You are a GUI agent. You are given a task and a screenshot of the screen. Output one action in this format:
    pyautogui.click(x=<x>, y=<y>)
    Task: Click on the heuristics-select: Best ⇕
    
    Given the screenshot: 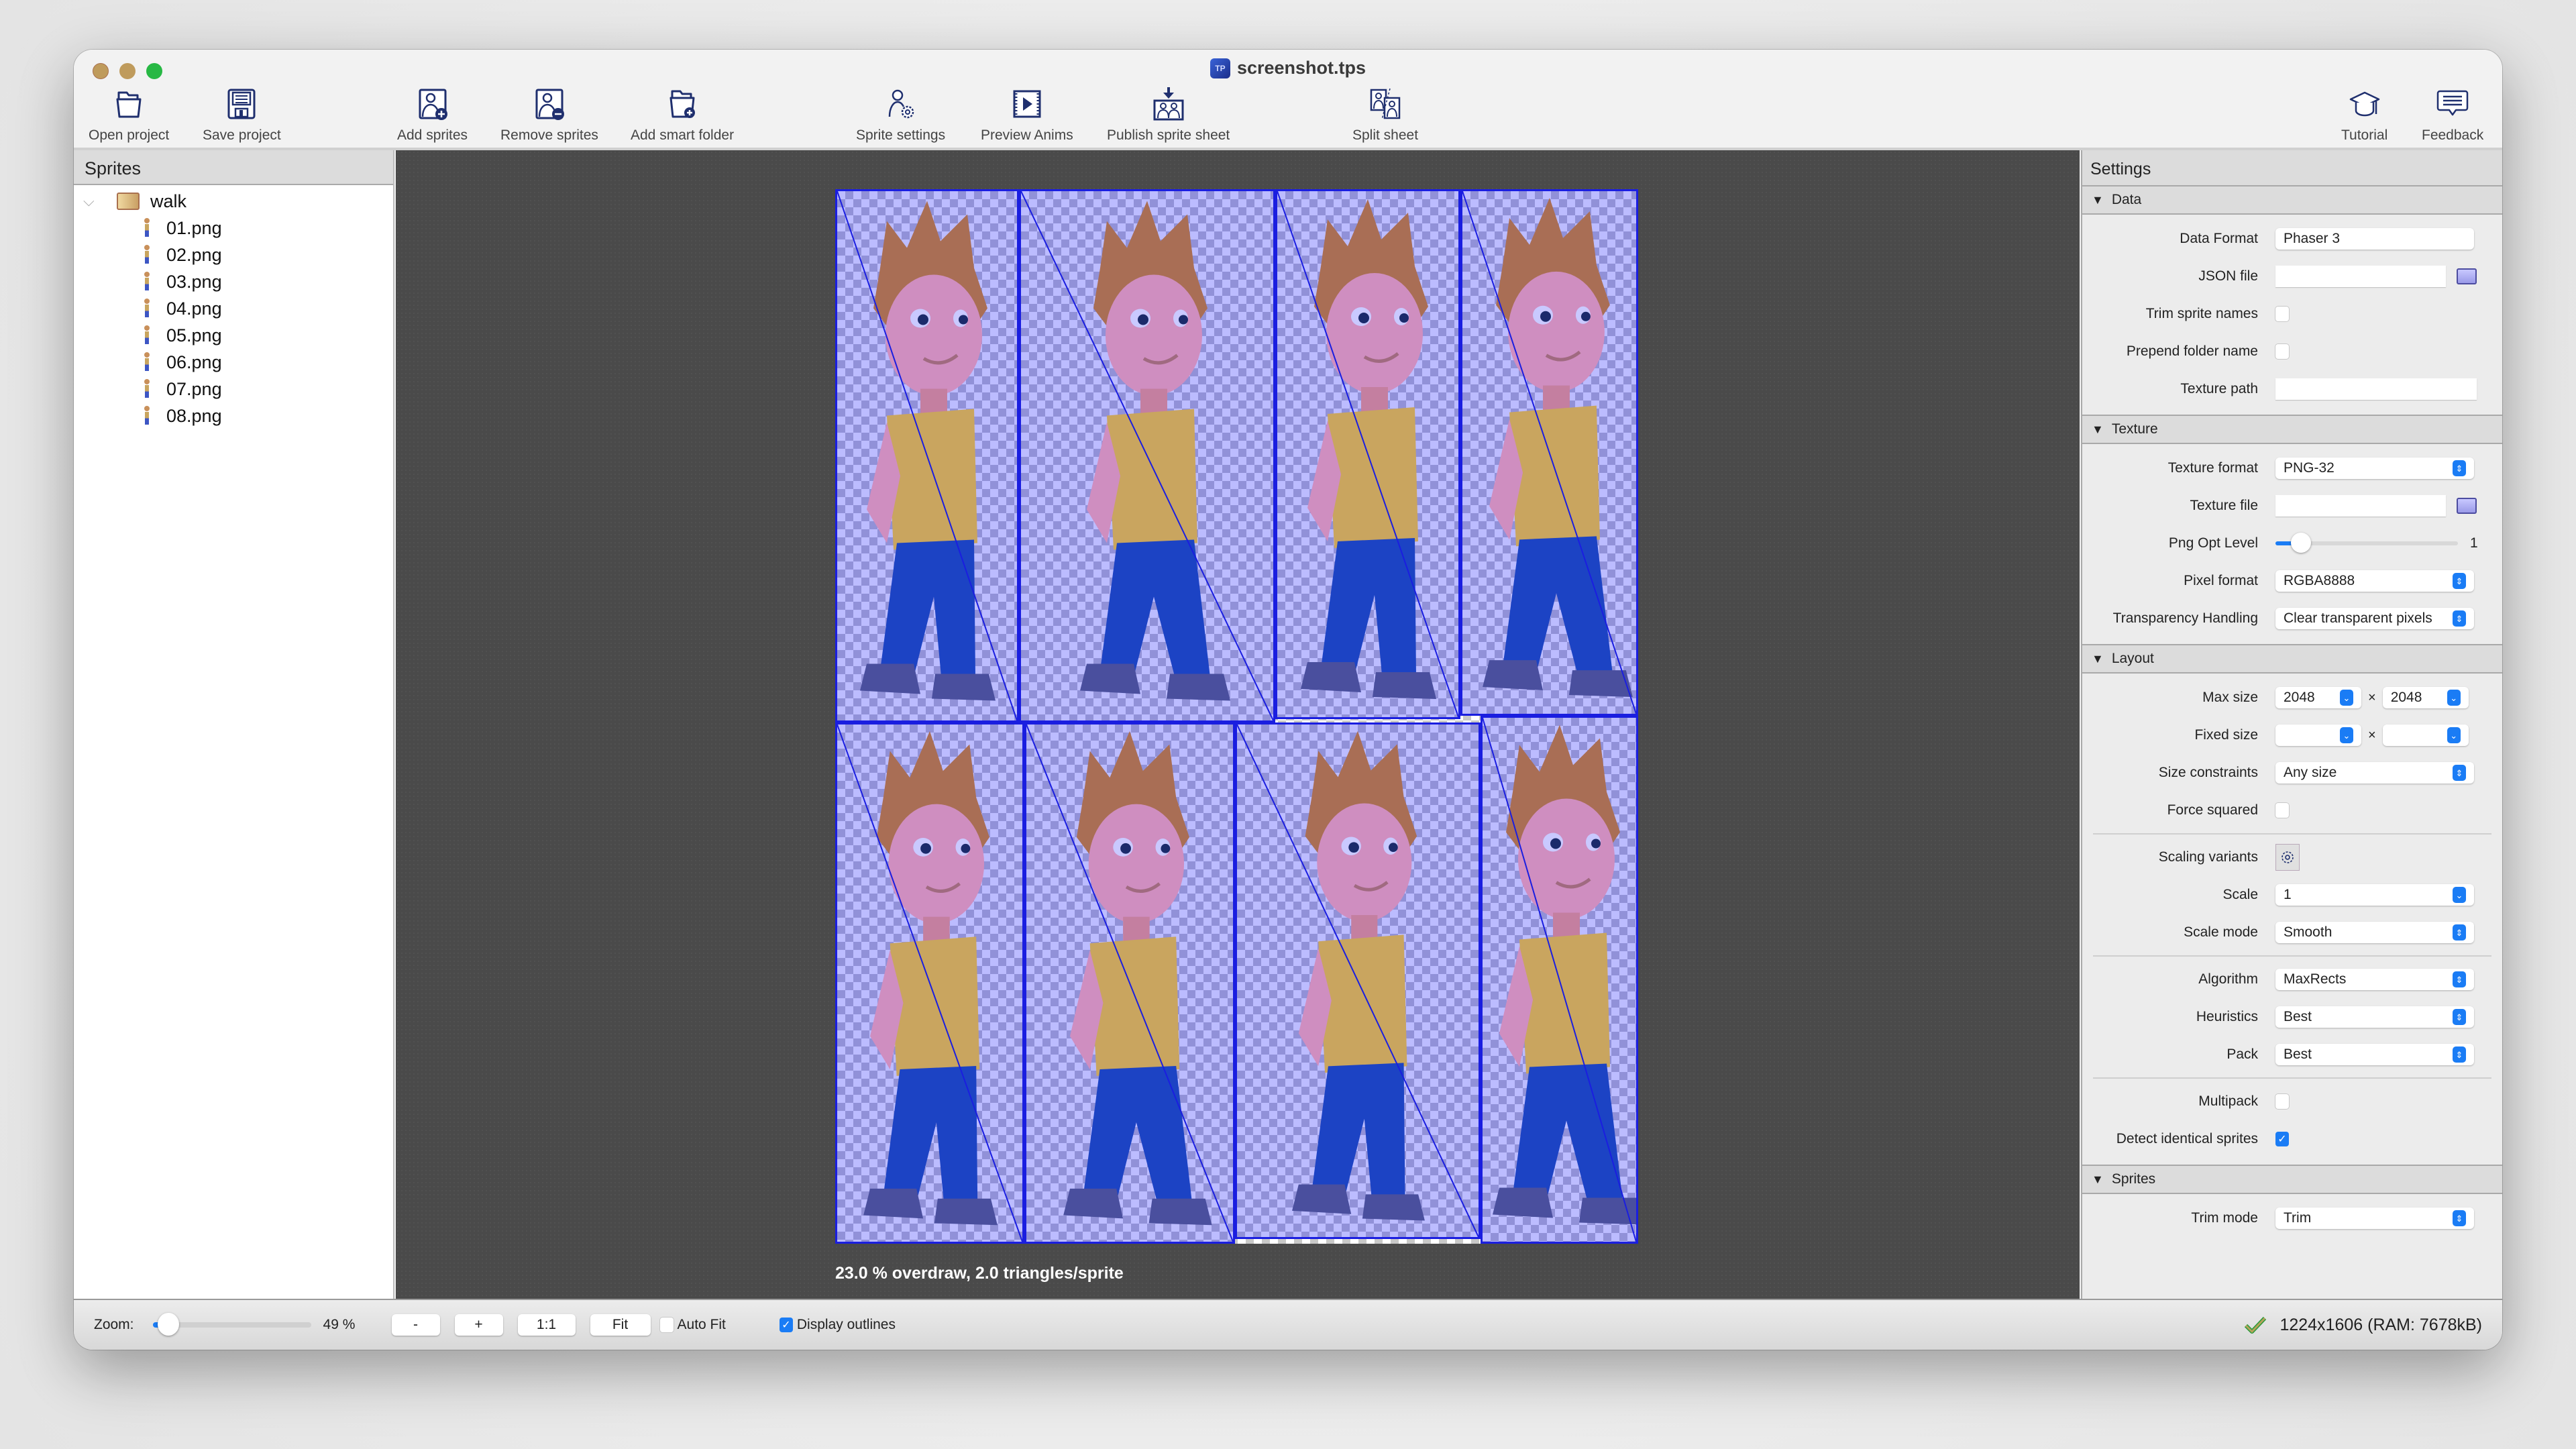 What is the action you would take?
    pyautogui.click(x=2374, y=1017)
    